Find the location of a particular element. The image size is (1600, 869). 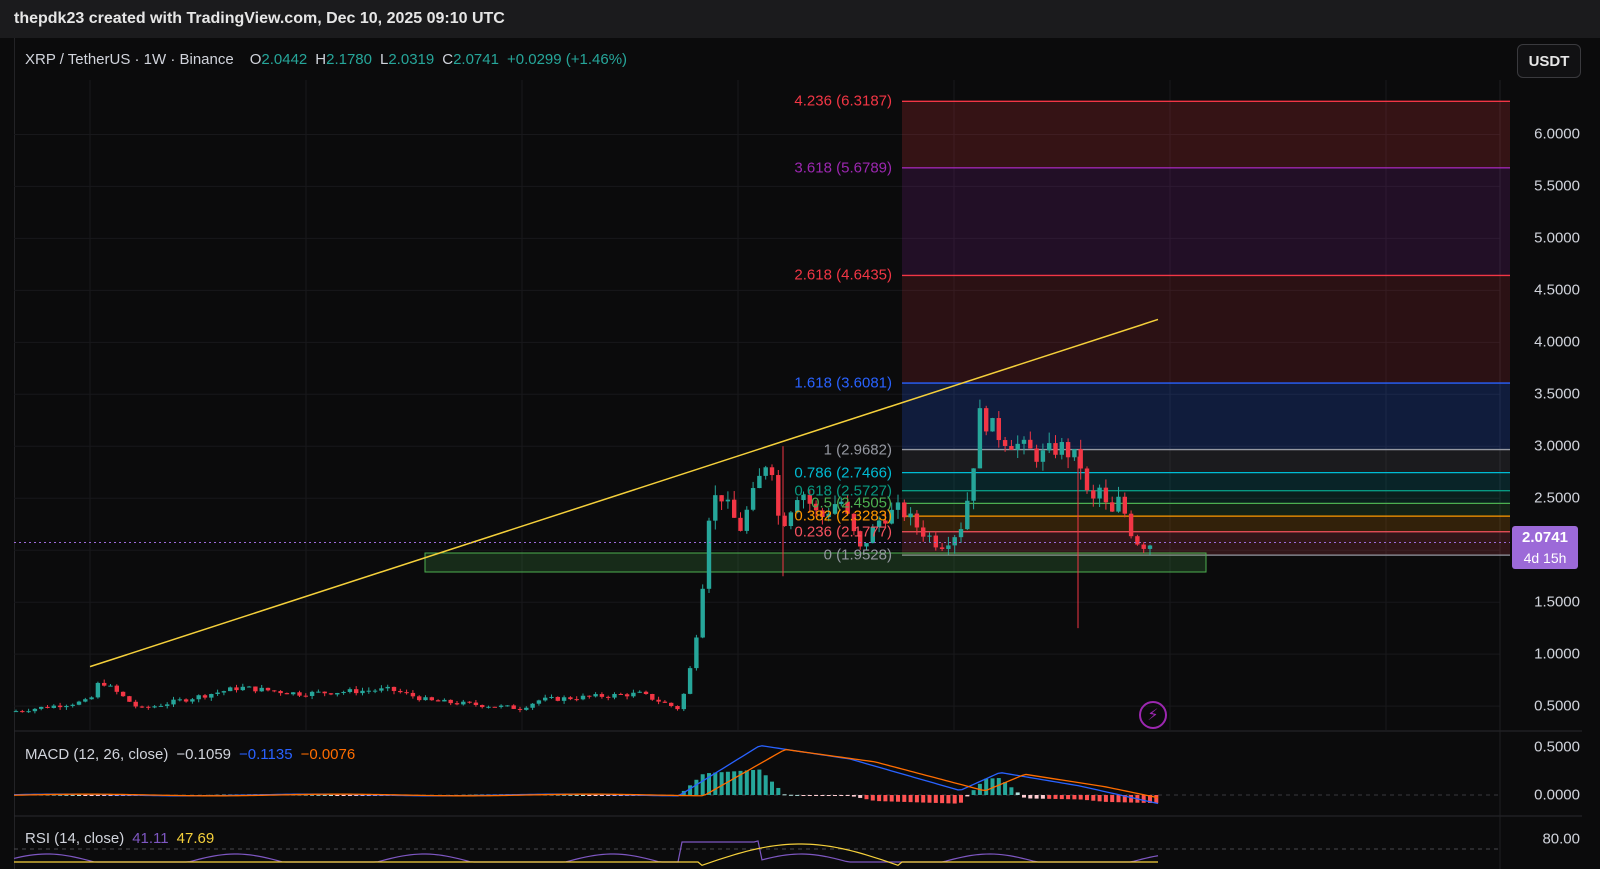

symbol-name: XRP / TetherUS · 1W · Binance is located at coordinates (129, 59).